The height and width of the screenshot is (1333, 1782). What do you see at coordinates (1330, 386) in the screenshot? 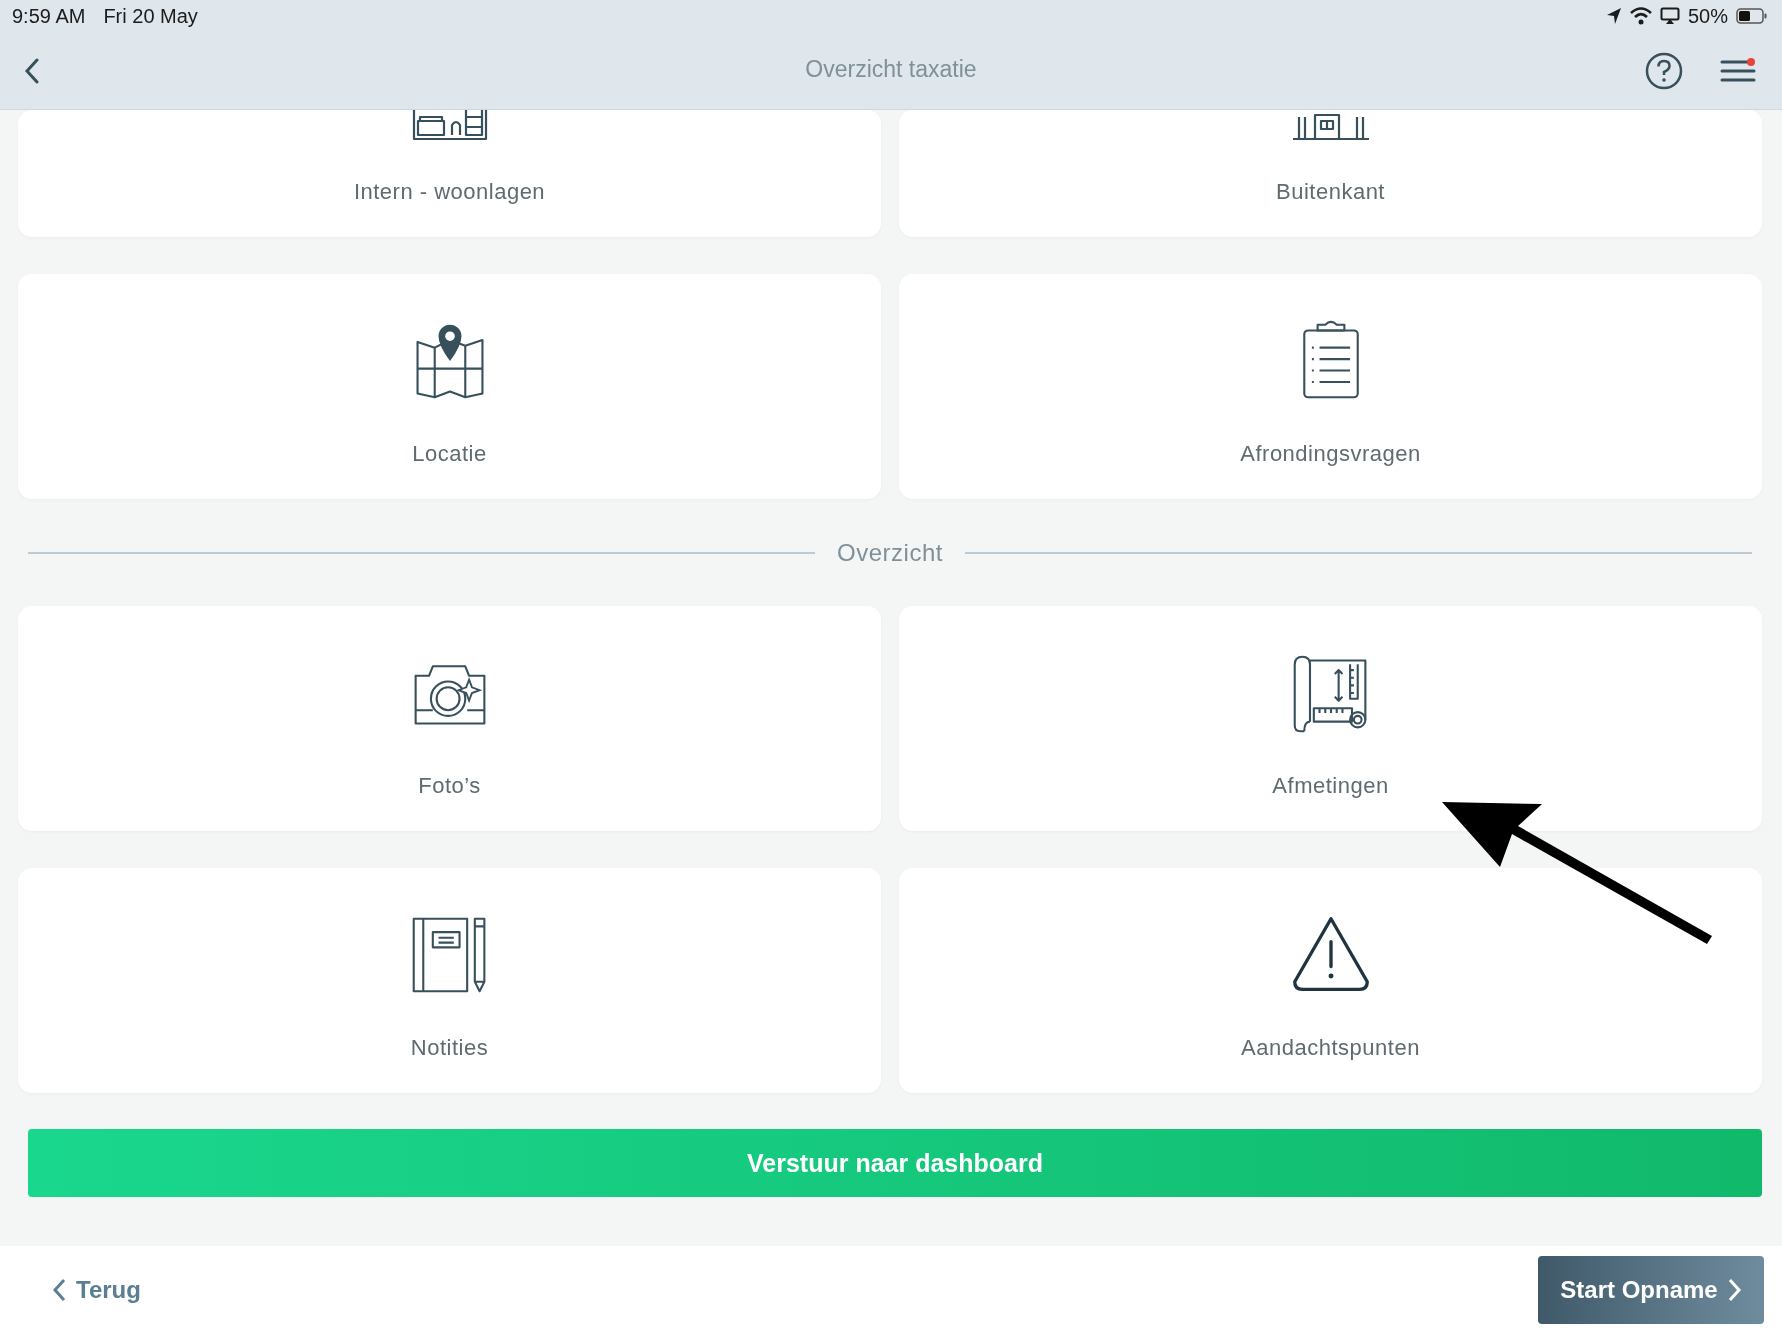
I see `menu-tile: Afrondingsvragen` at bounding box center [1330, 386].